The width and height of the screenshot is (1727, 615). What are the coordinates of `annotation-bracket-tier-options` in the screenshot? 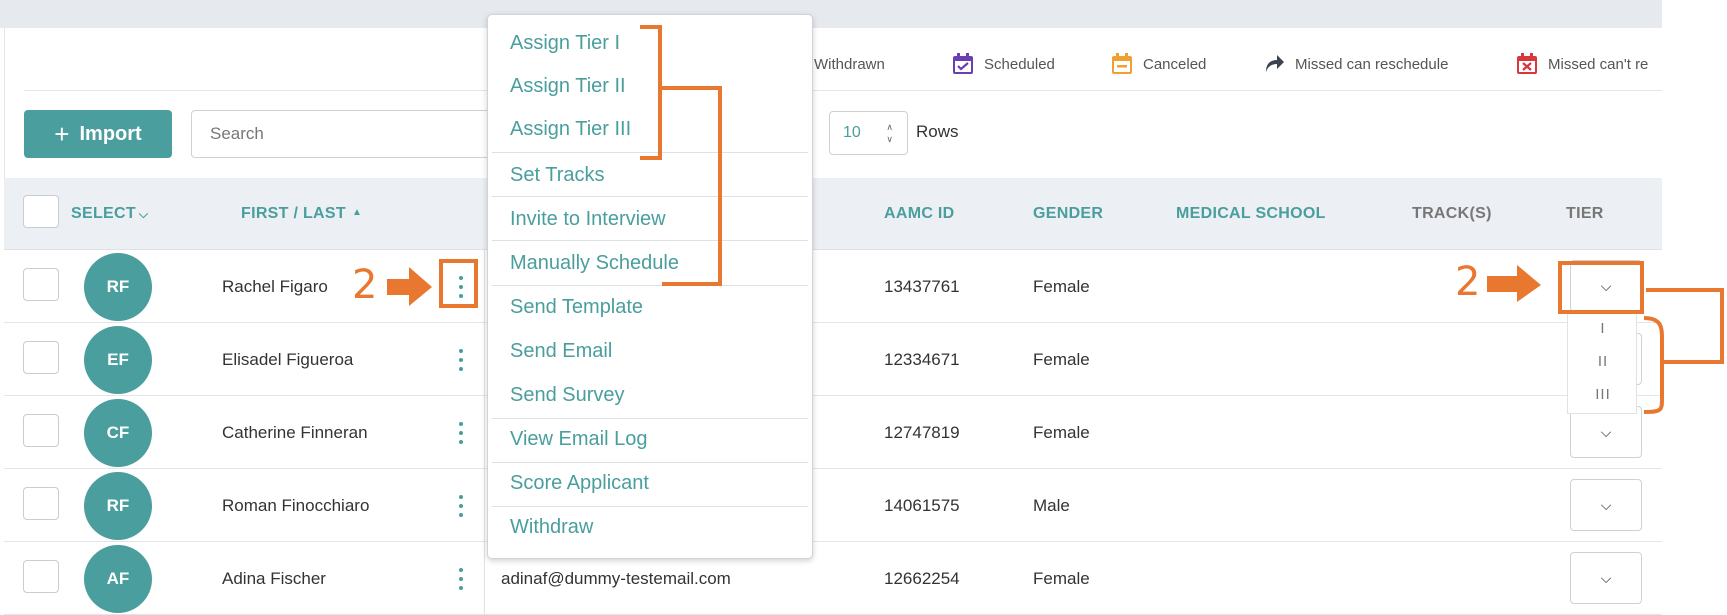 It's located at (1653, 365).